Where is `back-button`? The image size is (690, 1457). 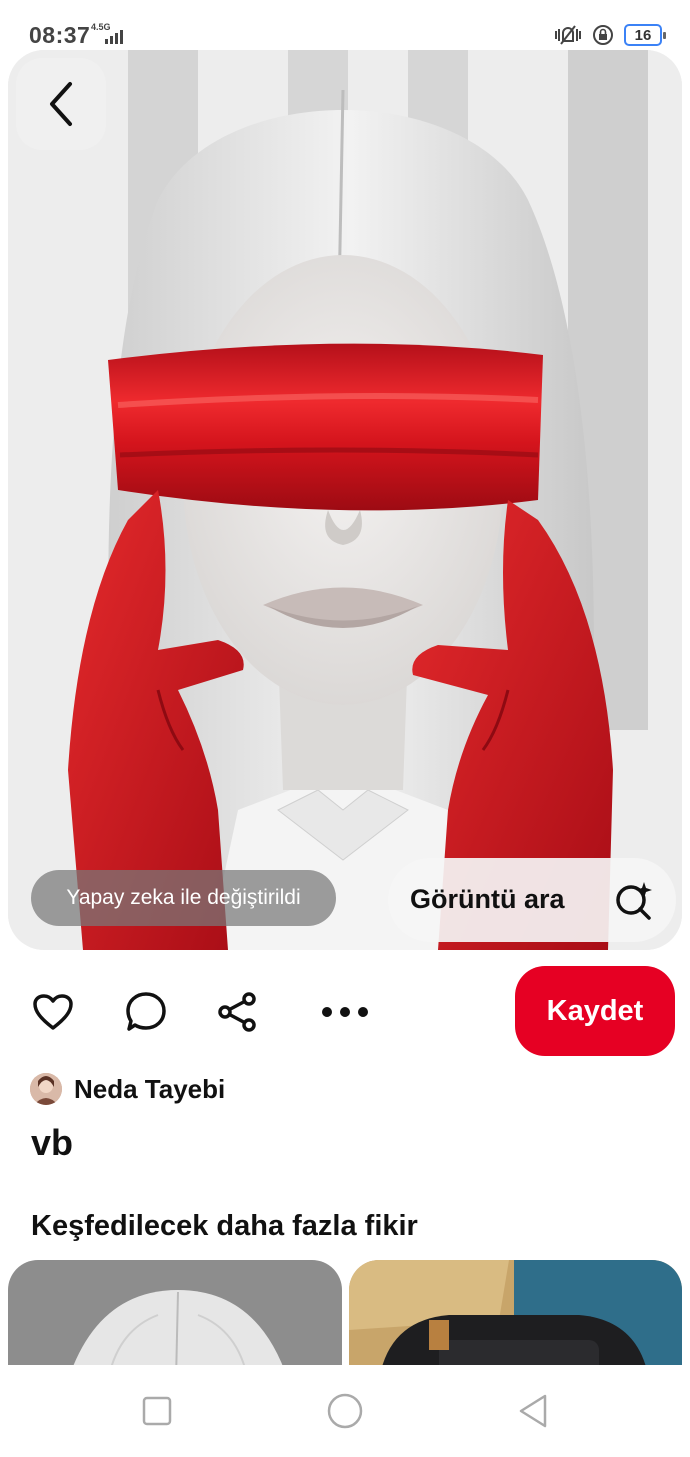
back-button is located at coordinates (61, 104).